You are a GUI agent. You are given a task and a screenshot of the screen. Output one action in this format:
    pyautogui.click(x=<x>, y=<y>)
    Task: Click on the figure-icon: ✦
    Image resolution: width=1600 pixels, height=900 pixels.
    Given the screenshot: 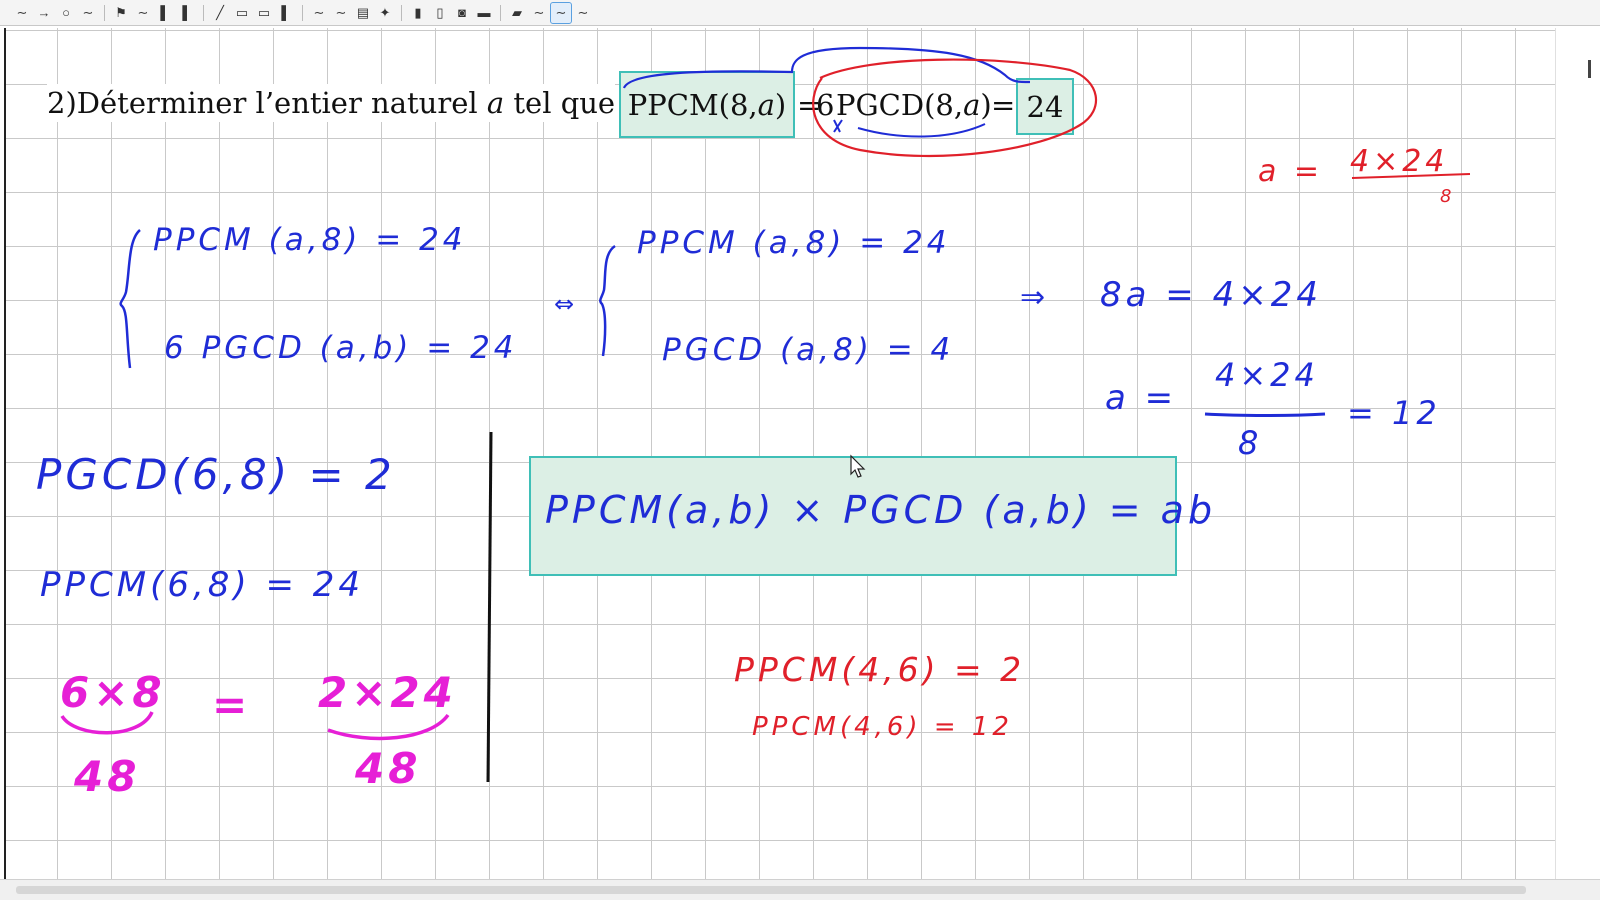 What is the action you would take?
    pyautogui.click(x=385, y=13)
    